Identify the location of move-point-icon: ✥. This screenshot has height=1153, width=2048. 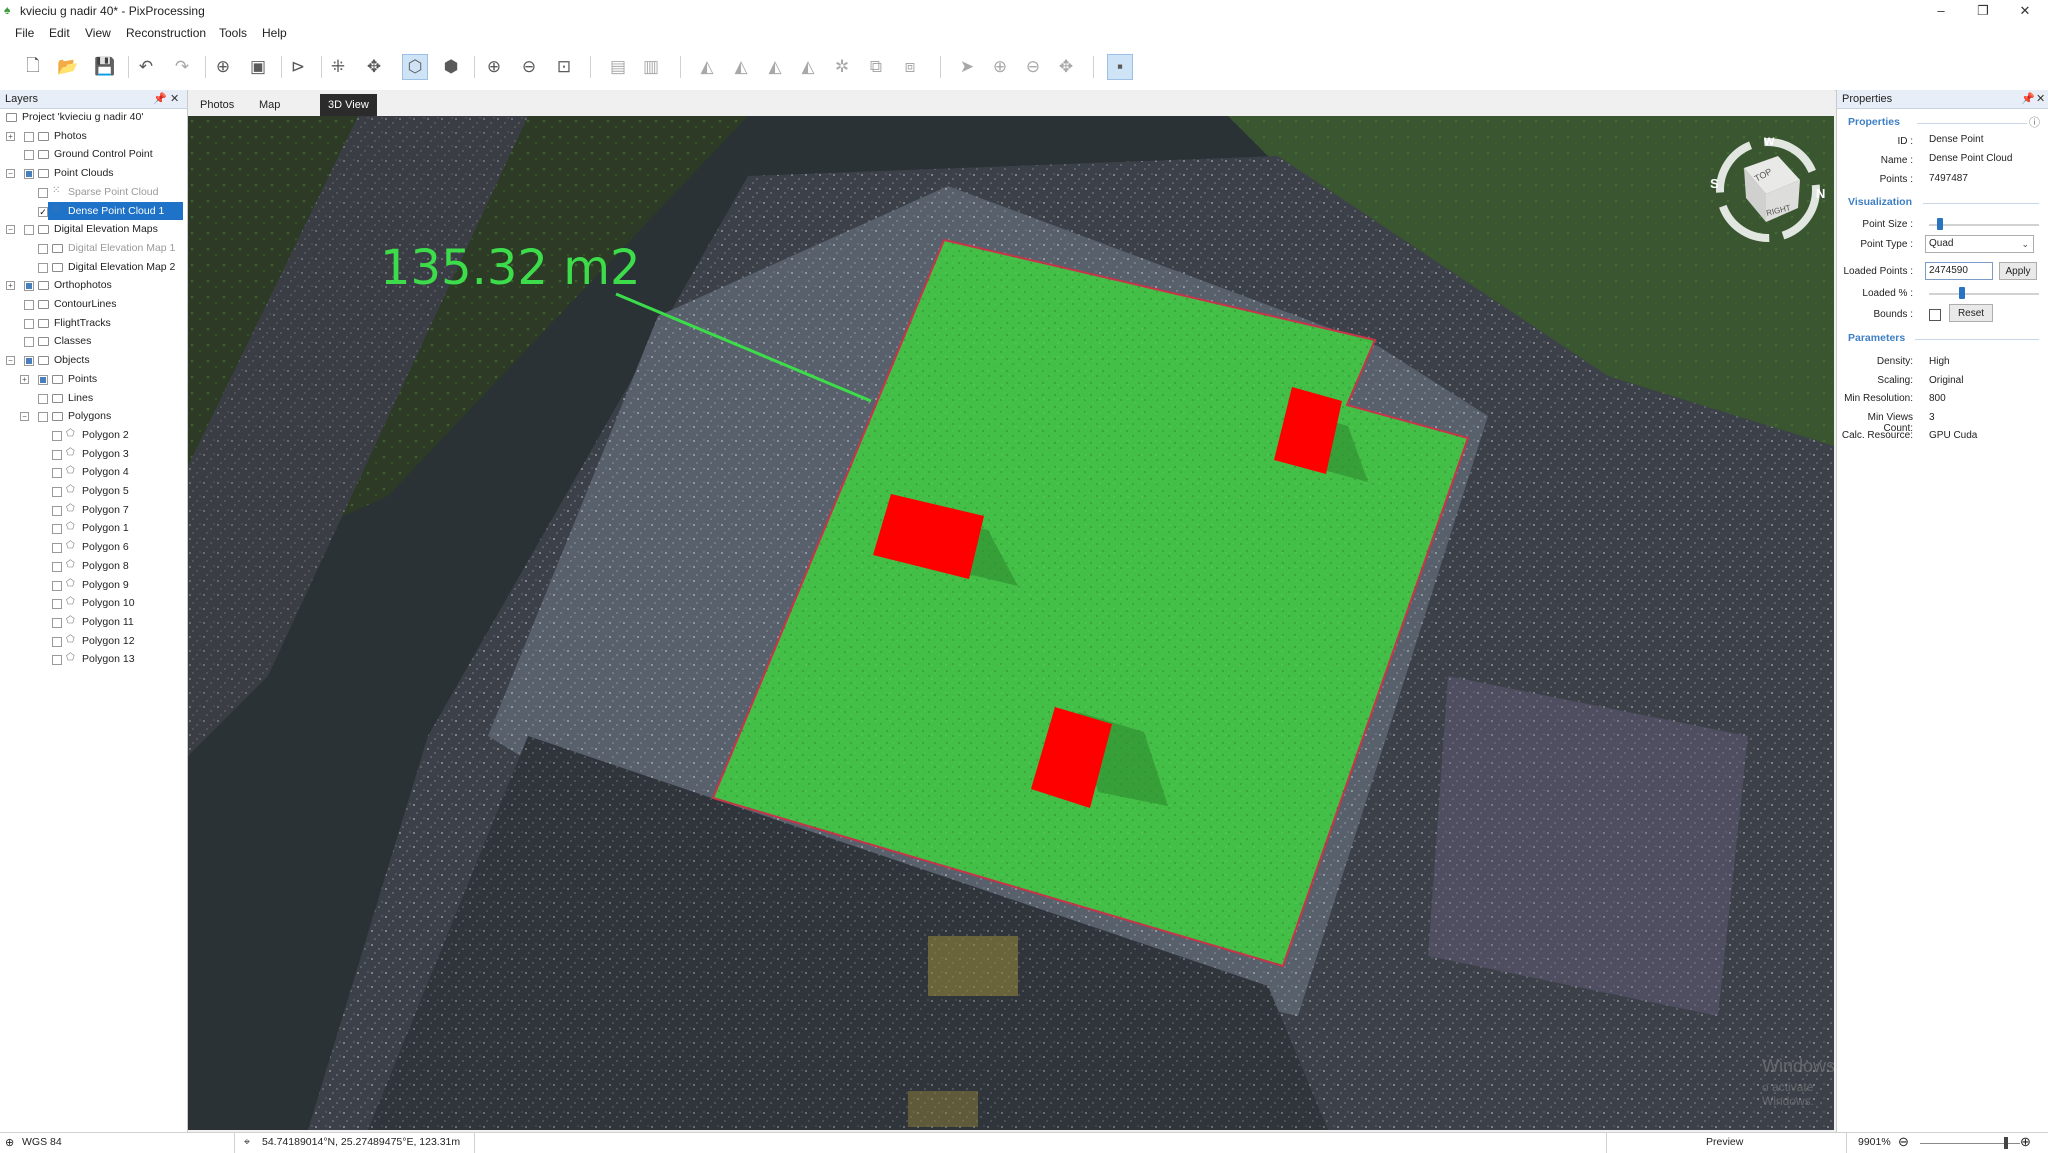
(1066, 67).